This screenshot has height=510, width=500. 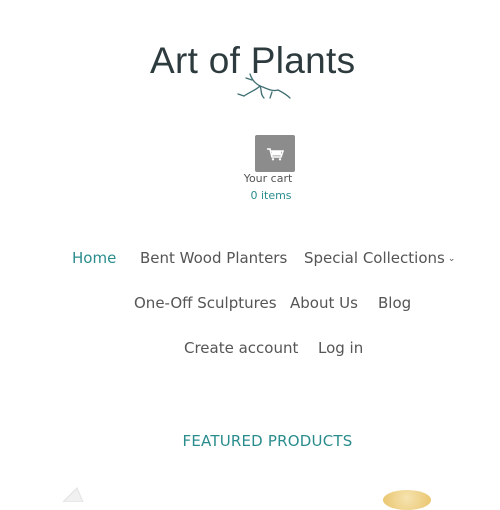 I want to click on cart-label: Your cart, so click(x=268, y=178).